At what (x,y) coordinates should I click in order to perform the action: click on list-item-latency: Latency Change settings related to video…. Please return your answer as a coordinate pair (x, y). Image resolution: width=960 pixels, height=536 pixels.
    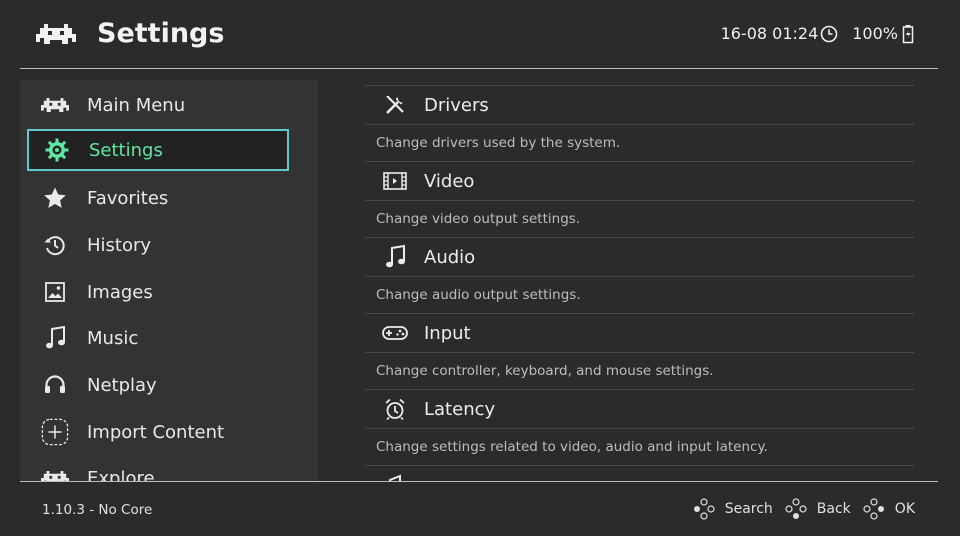
    Looking at the image, I should click on (639, 427).